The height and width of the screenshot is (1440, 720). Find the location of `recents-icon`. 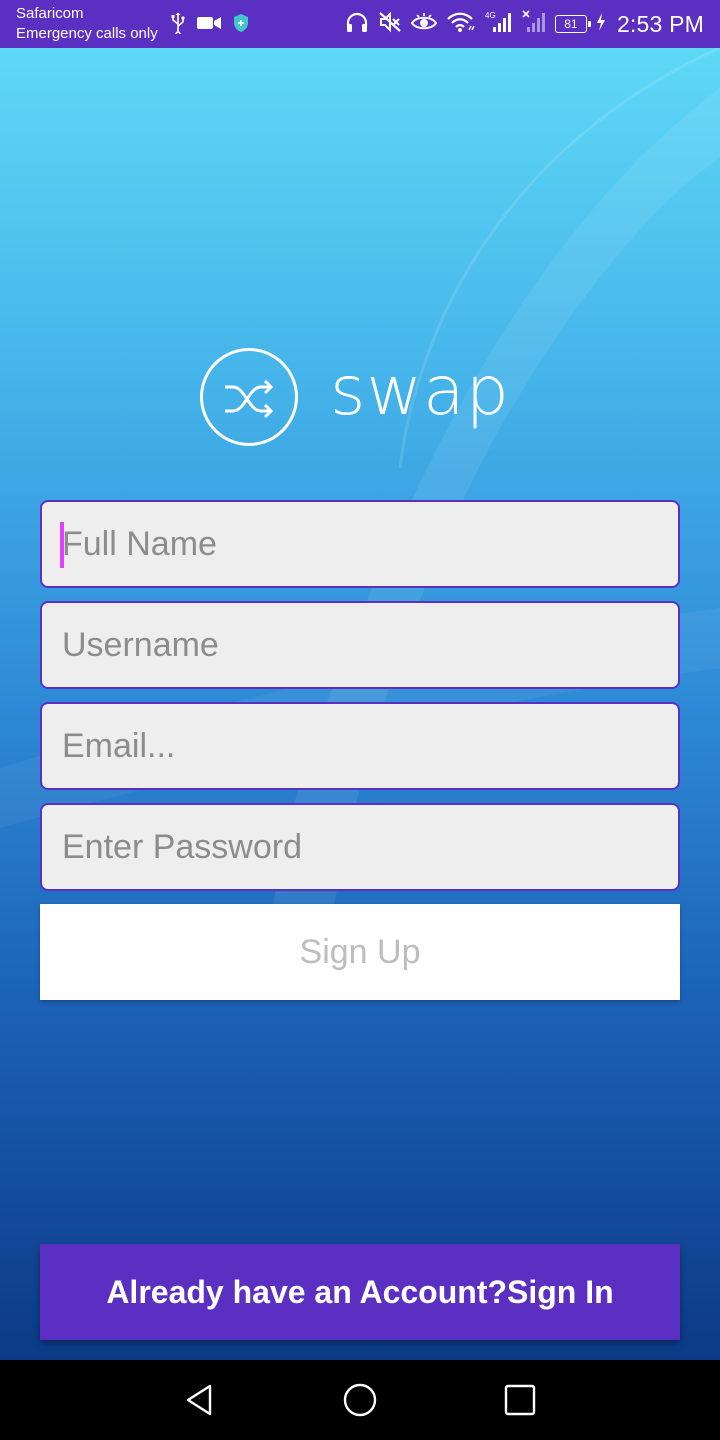

recents-icon is located at coordinates (520, 1400).